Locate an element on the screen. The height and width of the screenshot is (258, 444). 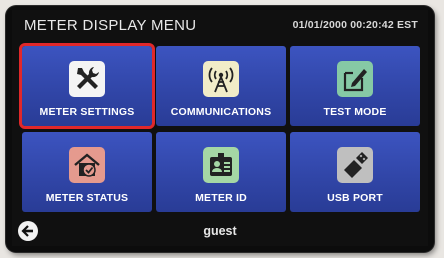
meter-status-tile: METER STATUS is located at coordinates (87, 172).